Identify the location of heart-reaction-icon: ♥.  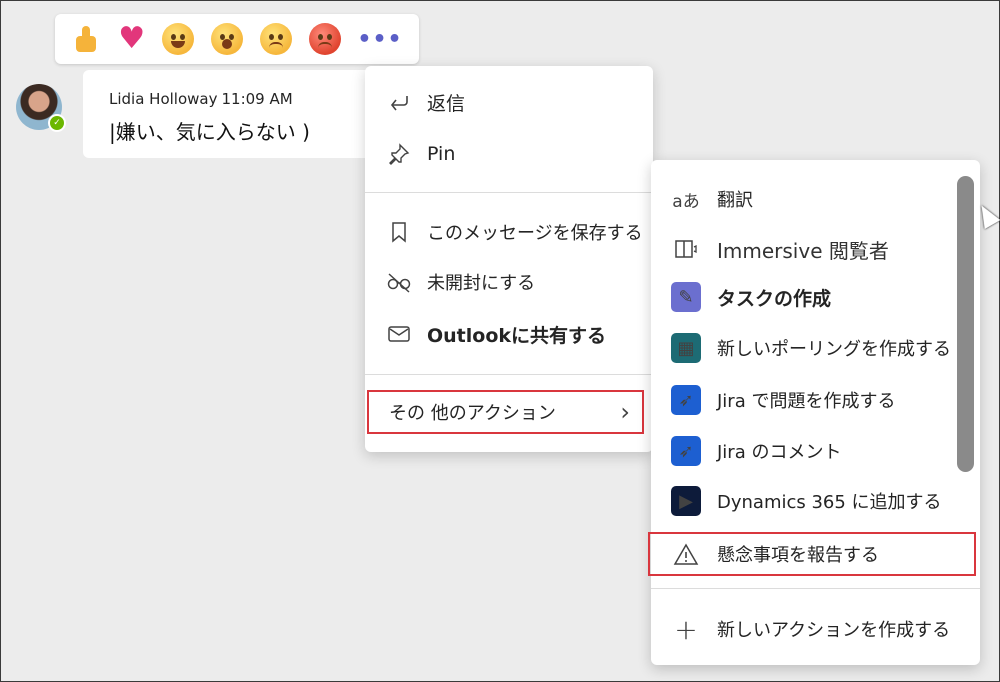
(131, 39).